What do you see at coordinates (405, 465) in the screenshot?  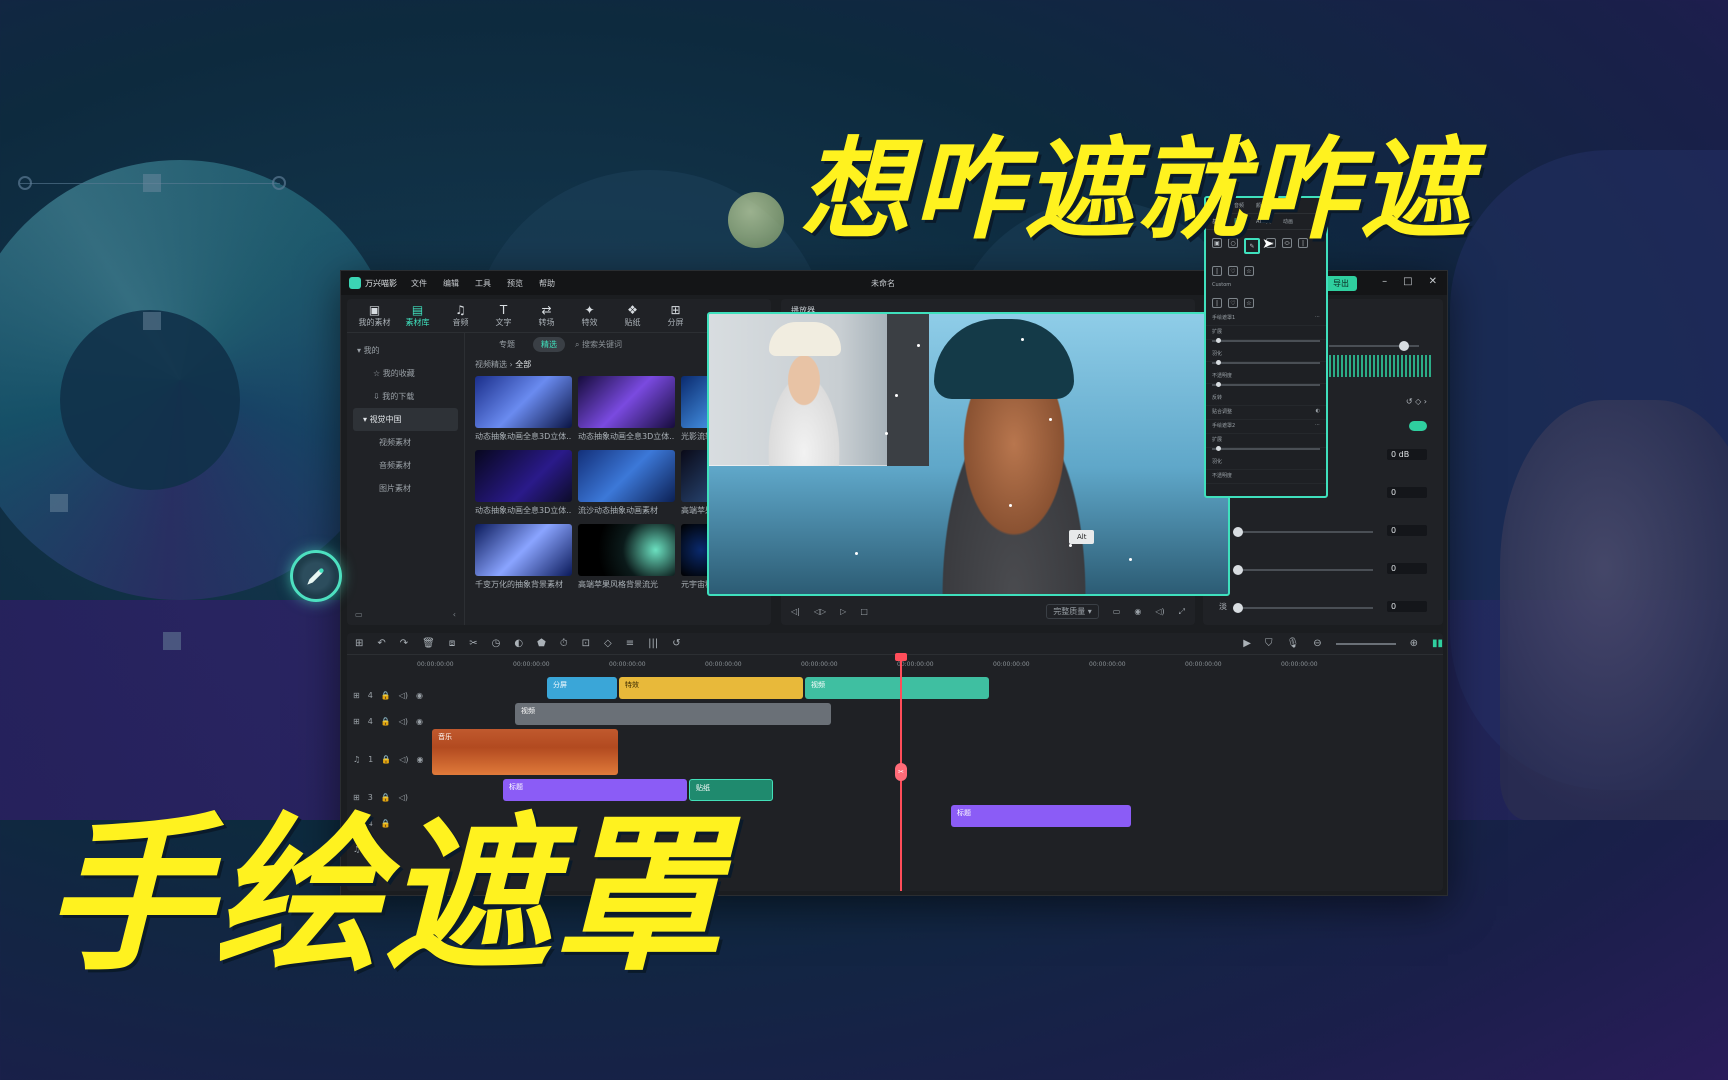 I see `sidebar-item-audio: 音频素材` at bounding box center [405, 465].